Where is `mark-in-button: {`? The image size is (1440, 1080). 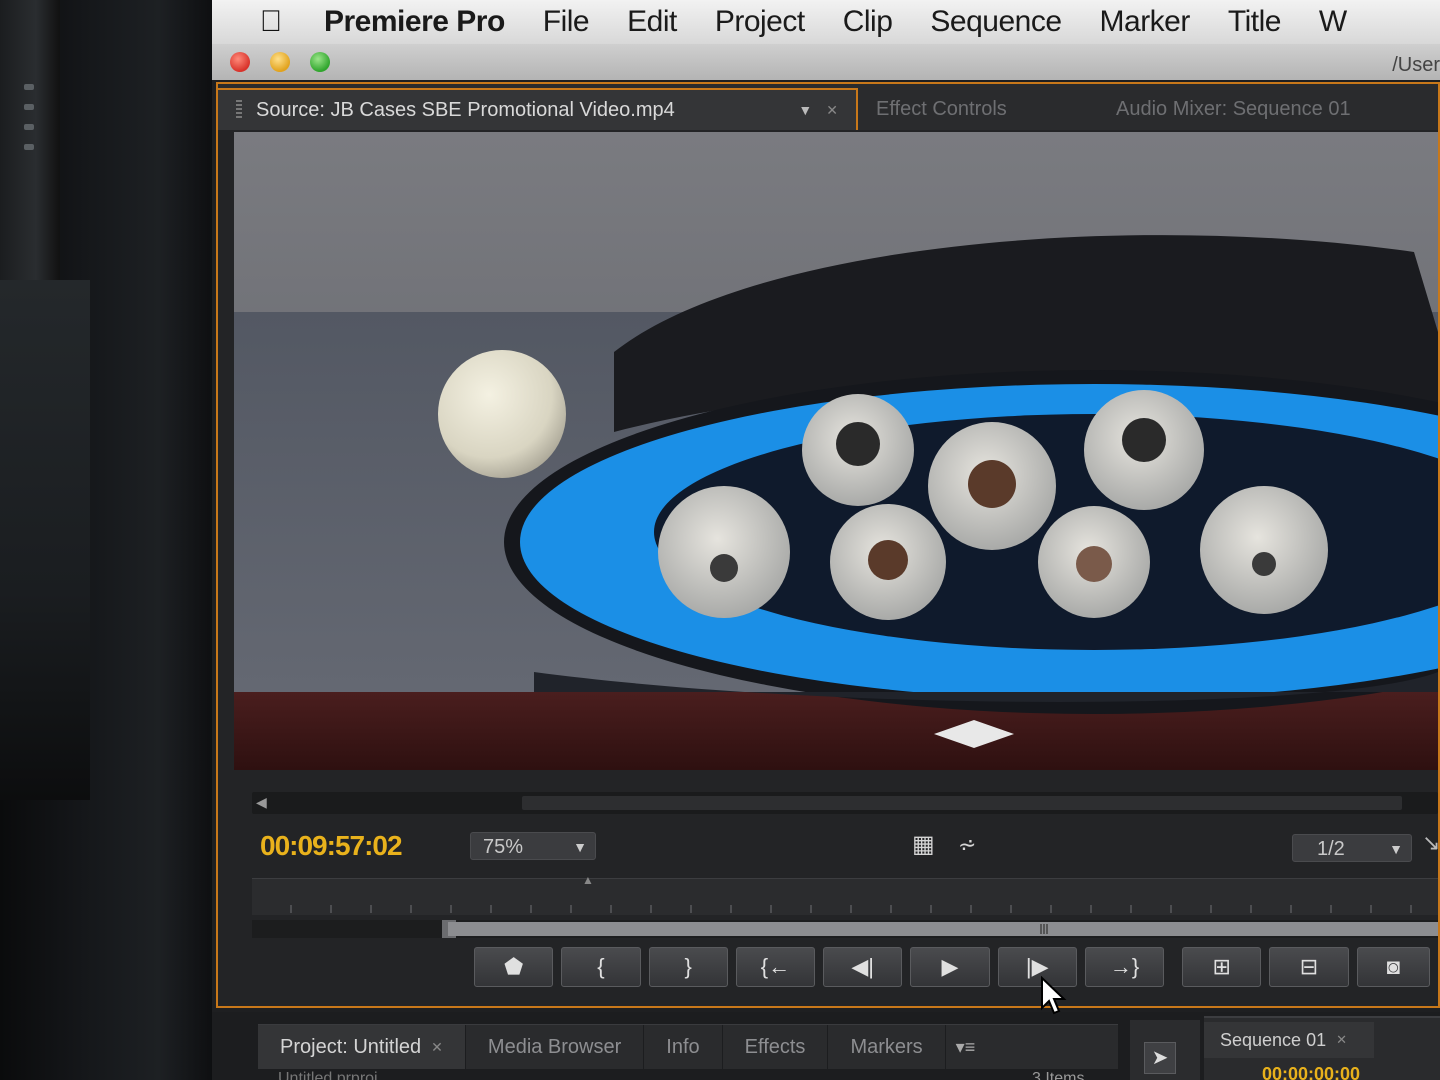
mark-in-button: { is located at coordinates (601, 967).